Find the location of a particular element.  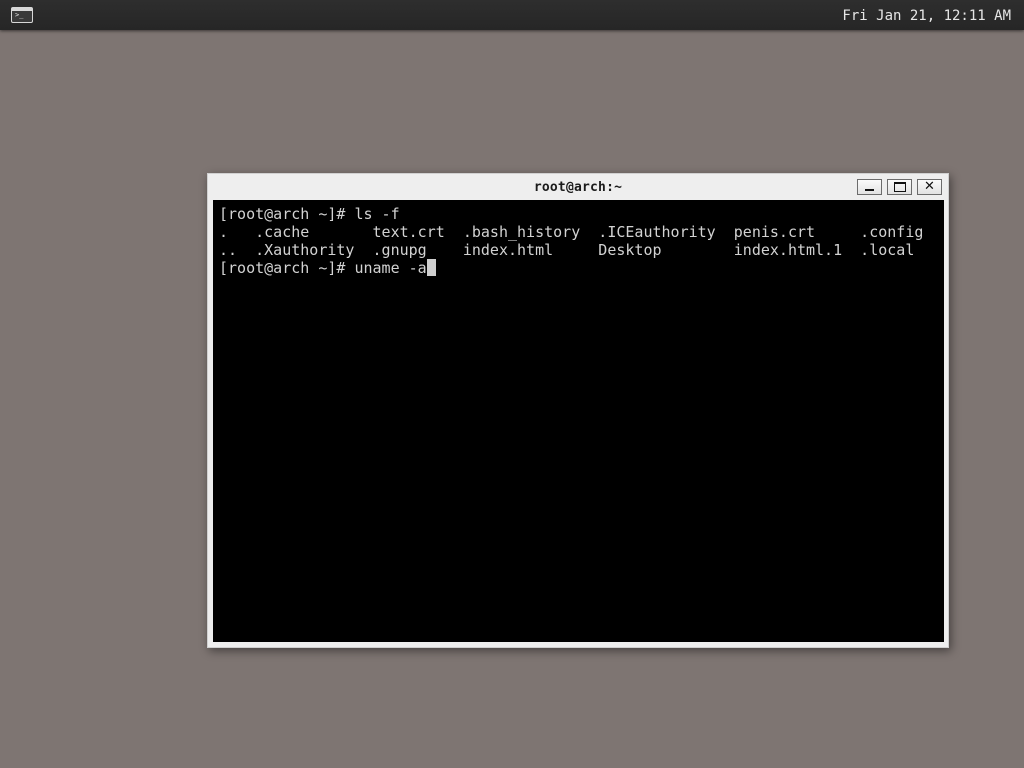

close-icon: ✕ is located at coordinates (929, 186).